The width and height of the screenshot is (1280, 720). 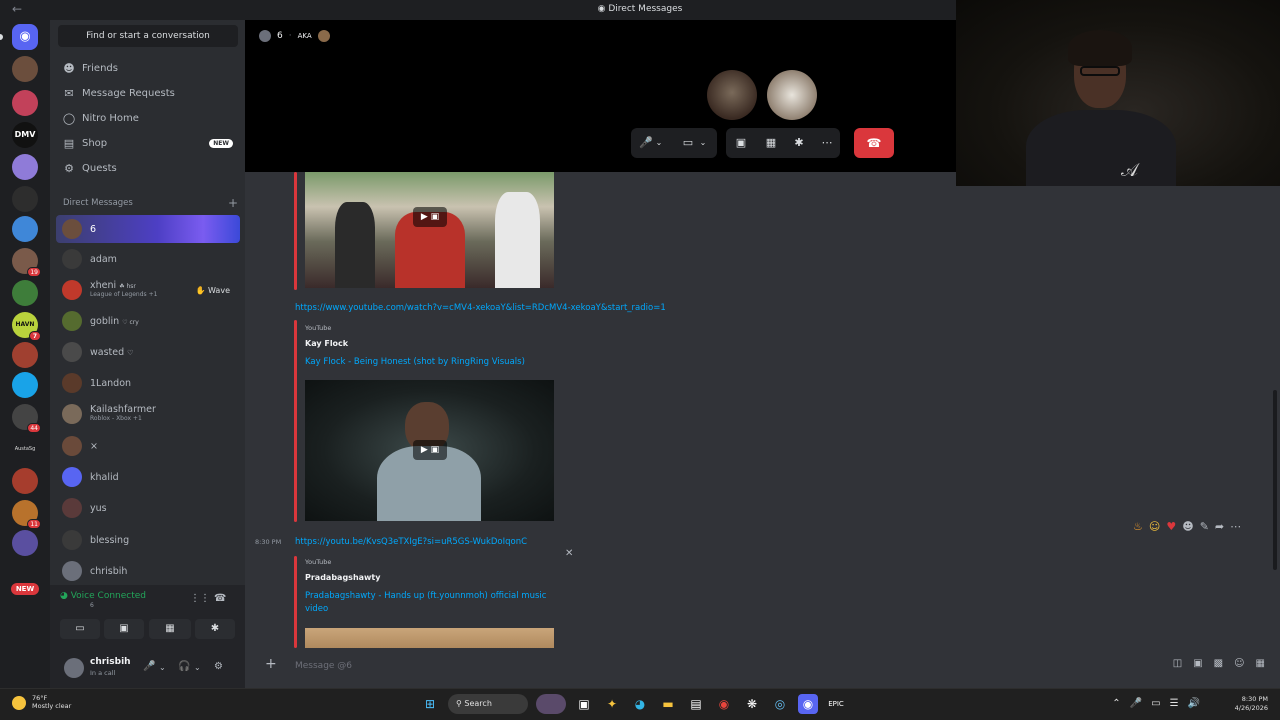 I want to click on emoji-icon: ☺, so click(x=1239, y=663).